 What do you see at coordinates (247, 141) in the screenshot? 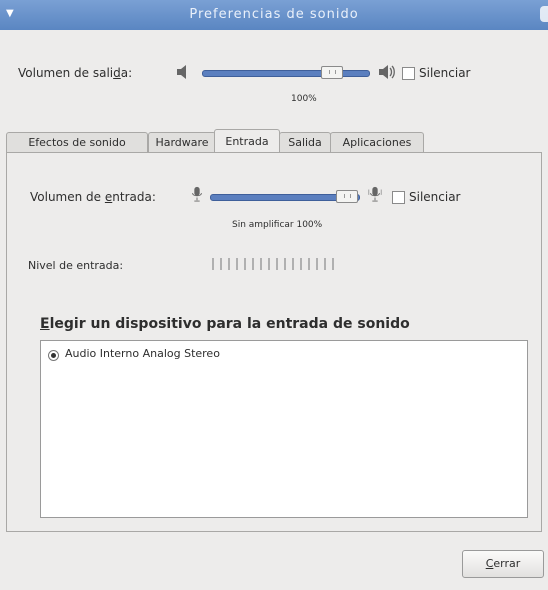
I see `tab-input: Entrada` at bounding box center [247, 141].